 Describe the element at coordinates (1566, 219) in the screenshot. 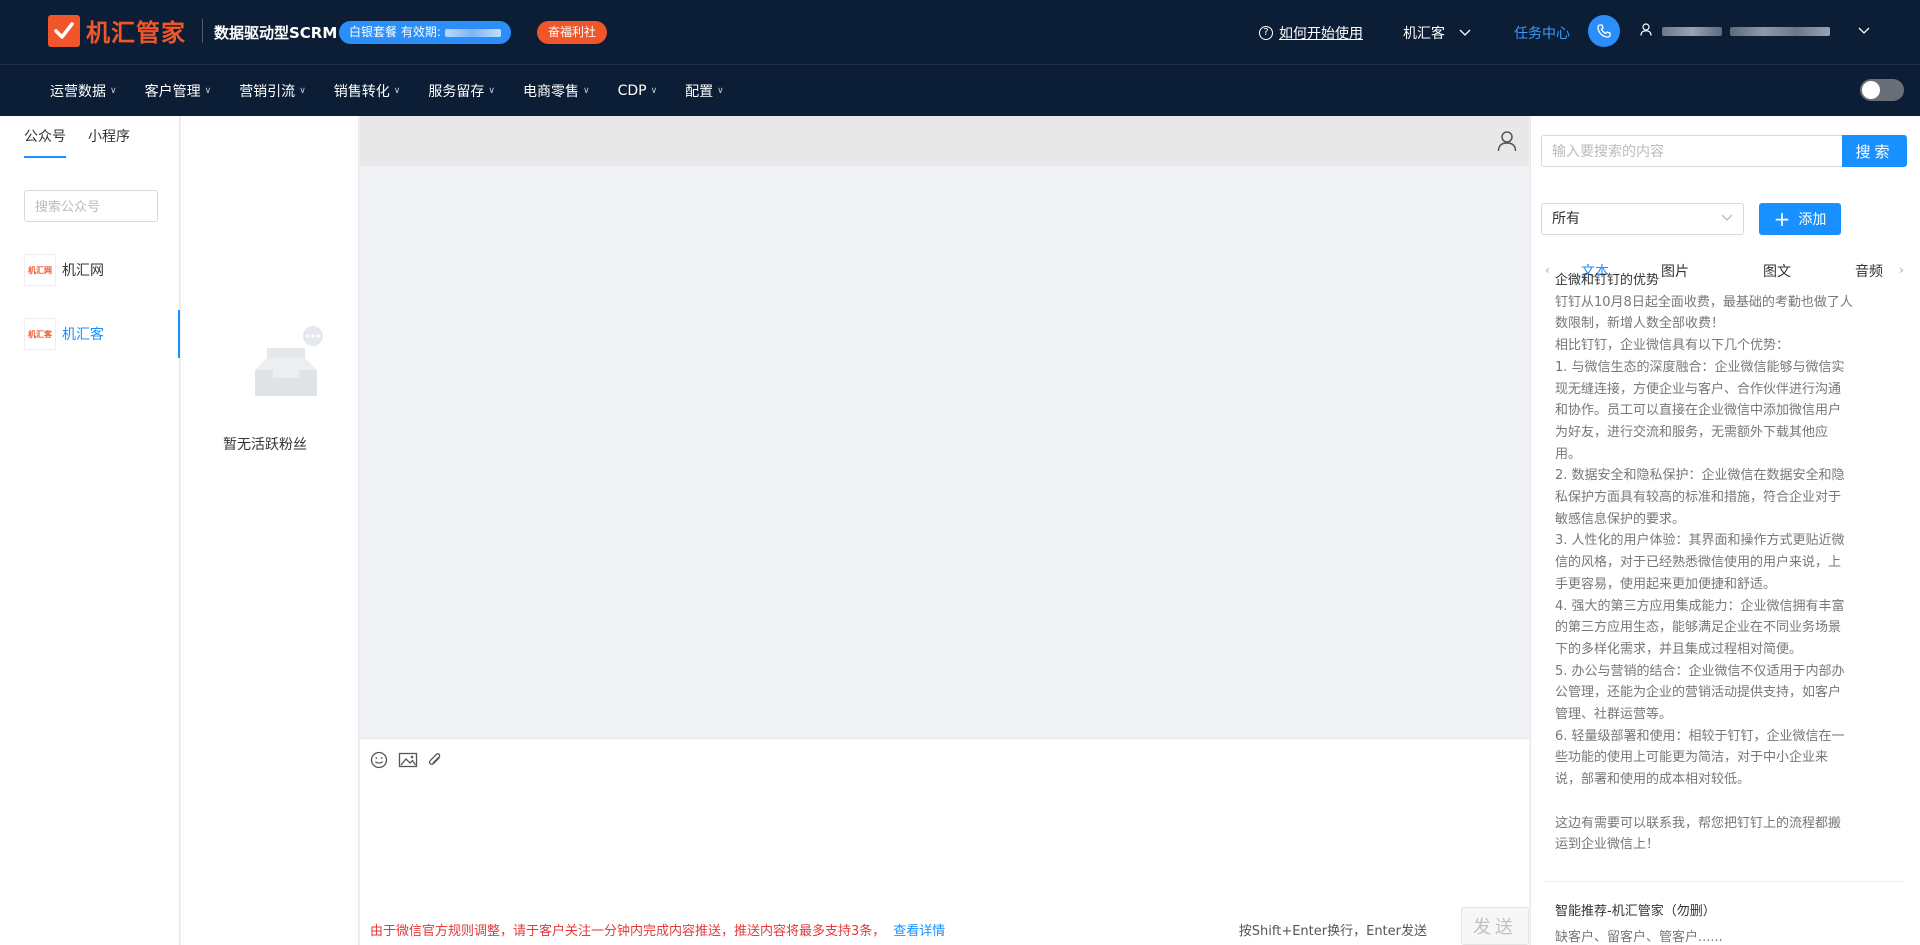

I see `filter-value: 所有` at that location.